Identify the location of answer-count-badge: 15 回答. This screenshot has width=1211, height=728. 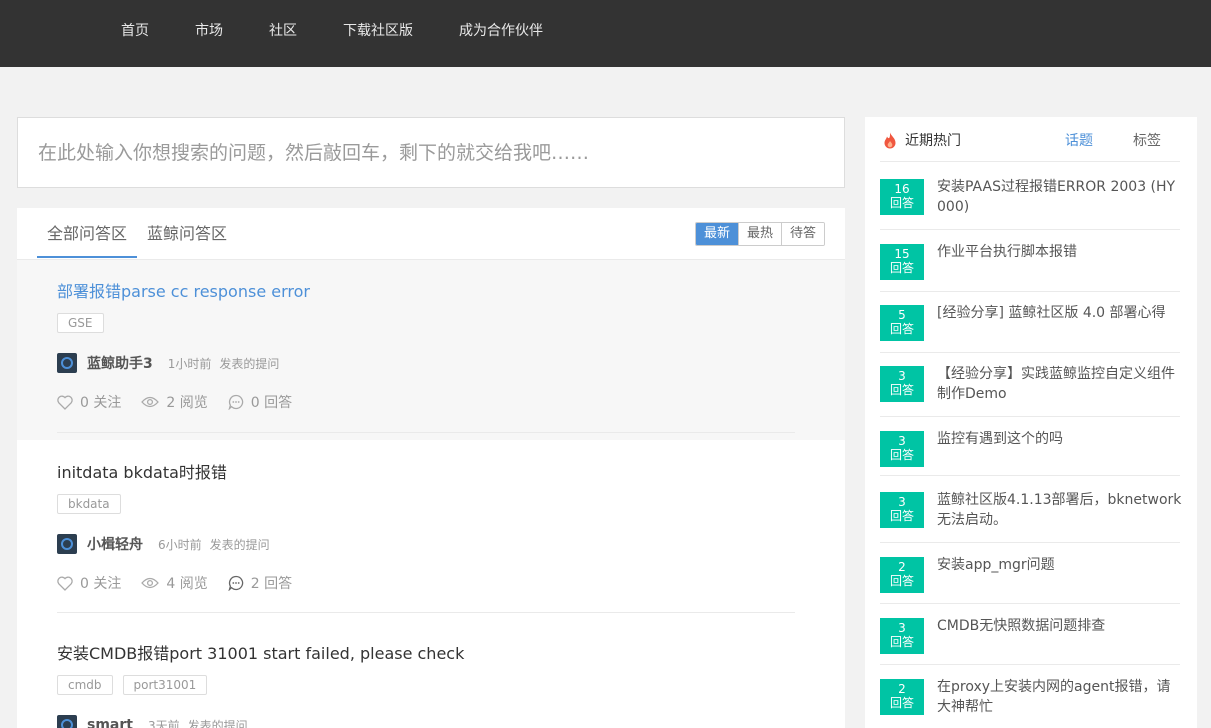
(902, 262).